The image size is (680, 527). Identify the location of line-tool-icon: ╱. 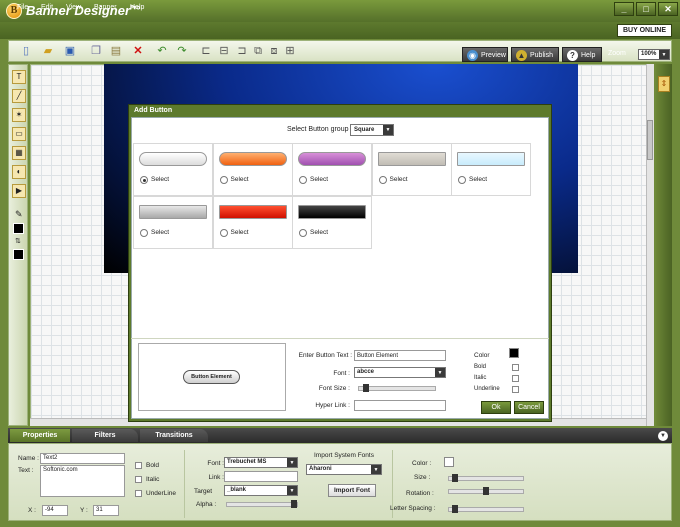
(19, 96).